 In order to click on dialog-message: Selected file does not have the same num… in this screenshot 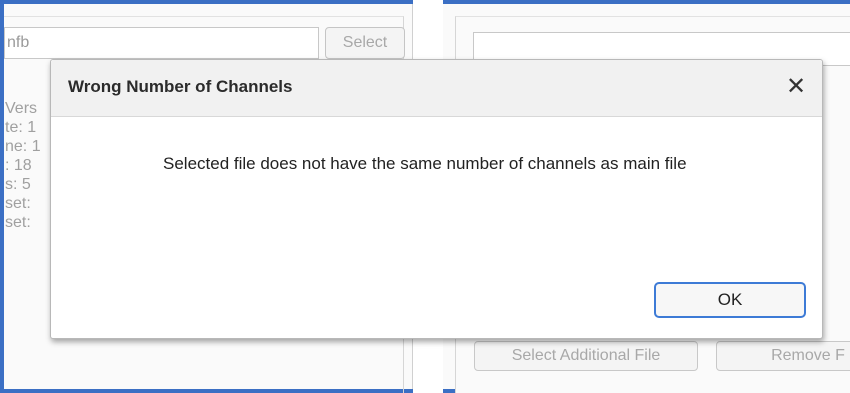, I will do `click(425, 163)`.